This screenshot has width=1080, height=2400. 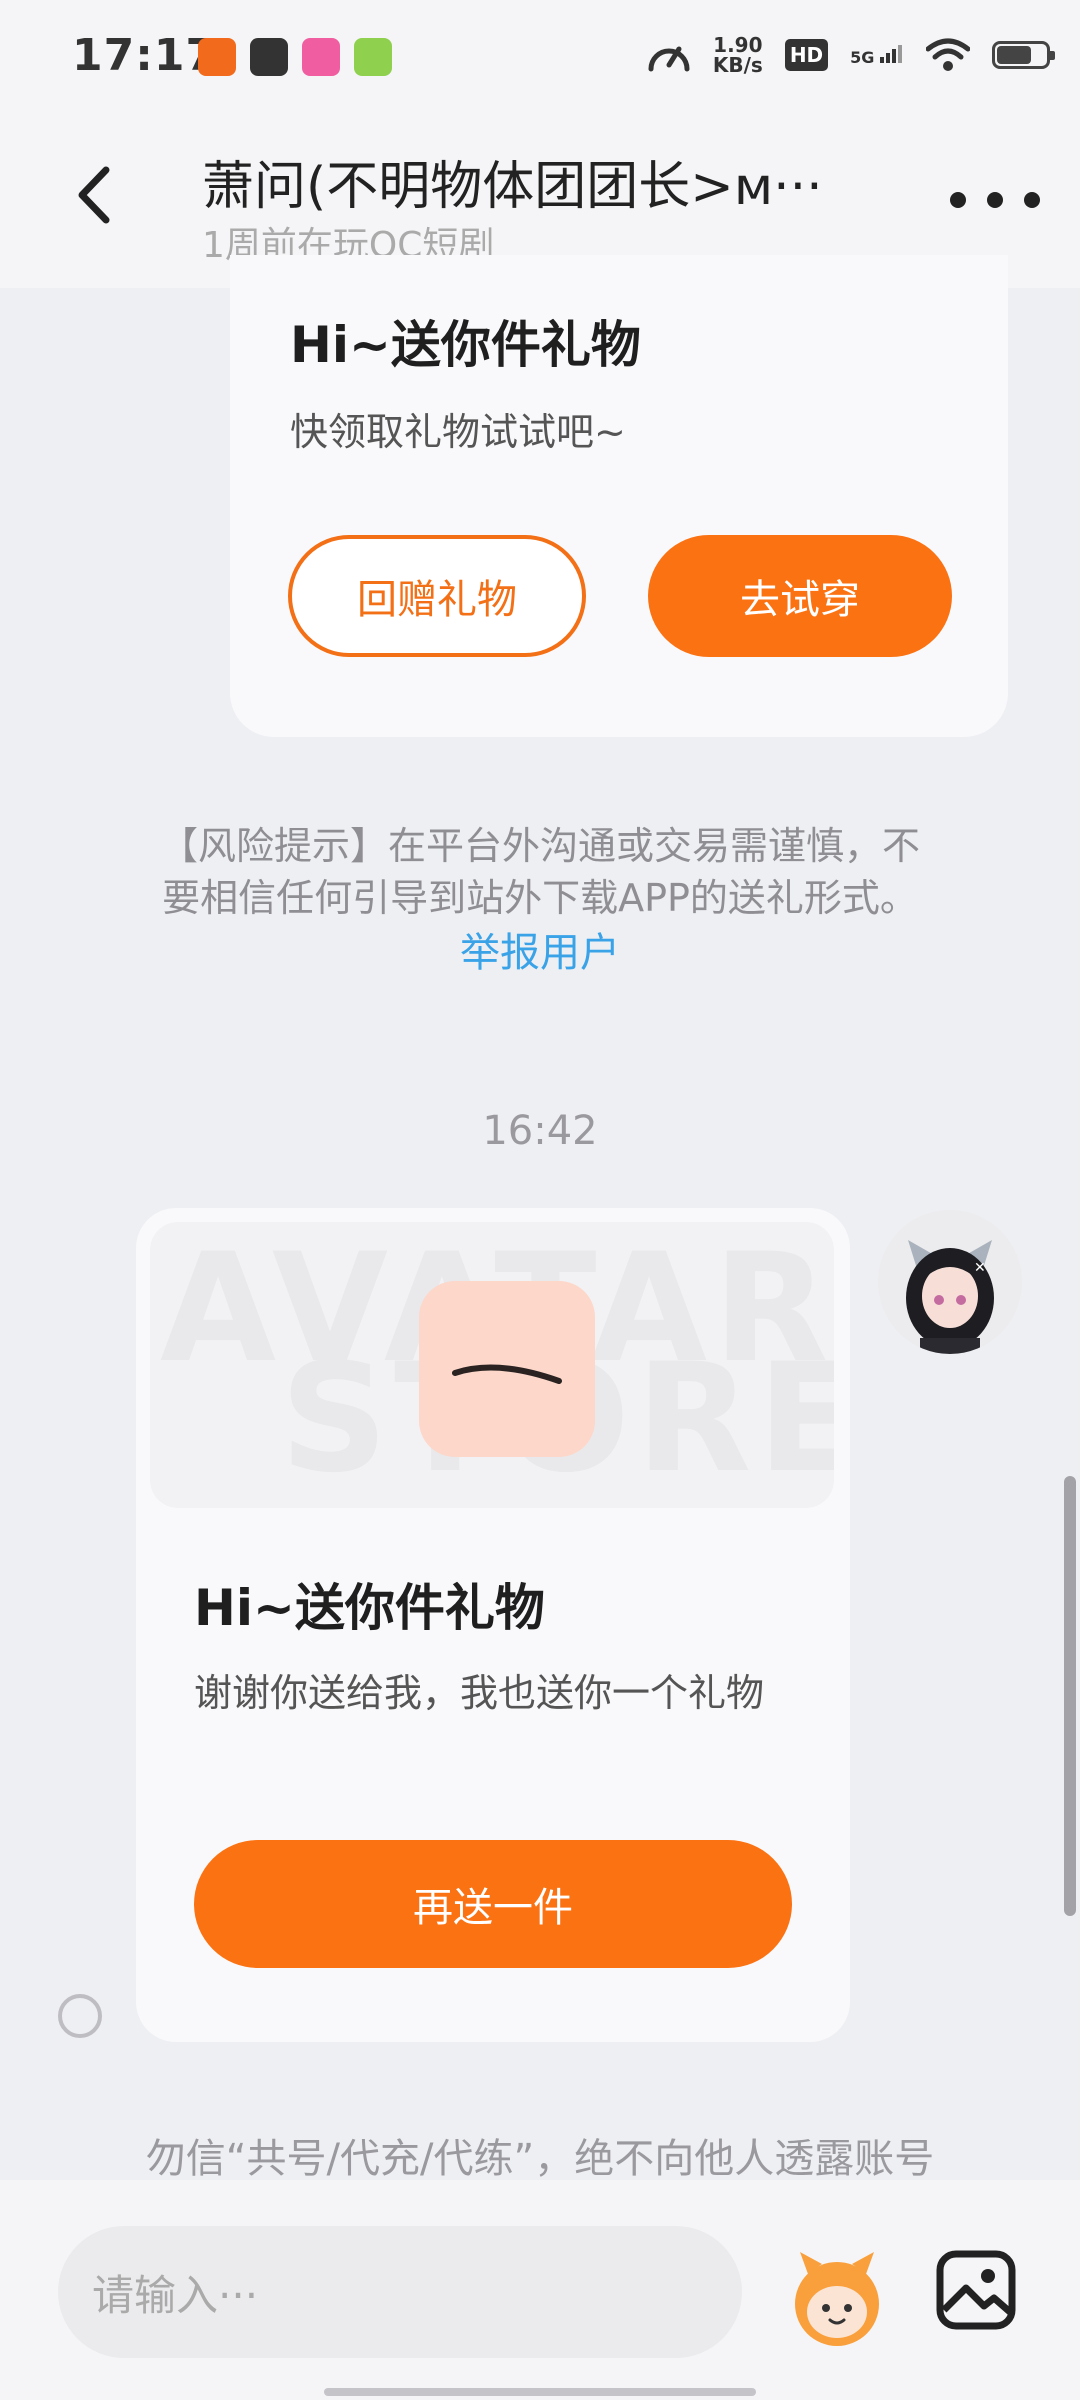 What do you see at coordinates (800, 596) in the screenshot?
I see `try-on-button: 去试穿` at bounding box center [800, 596].